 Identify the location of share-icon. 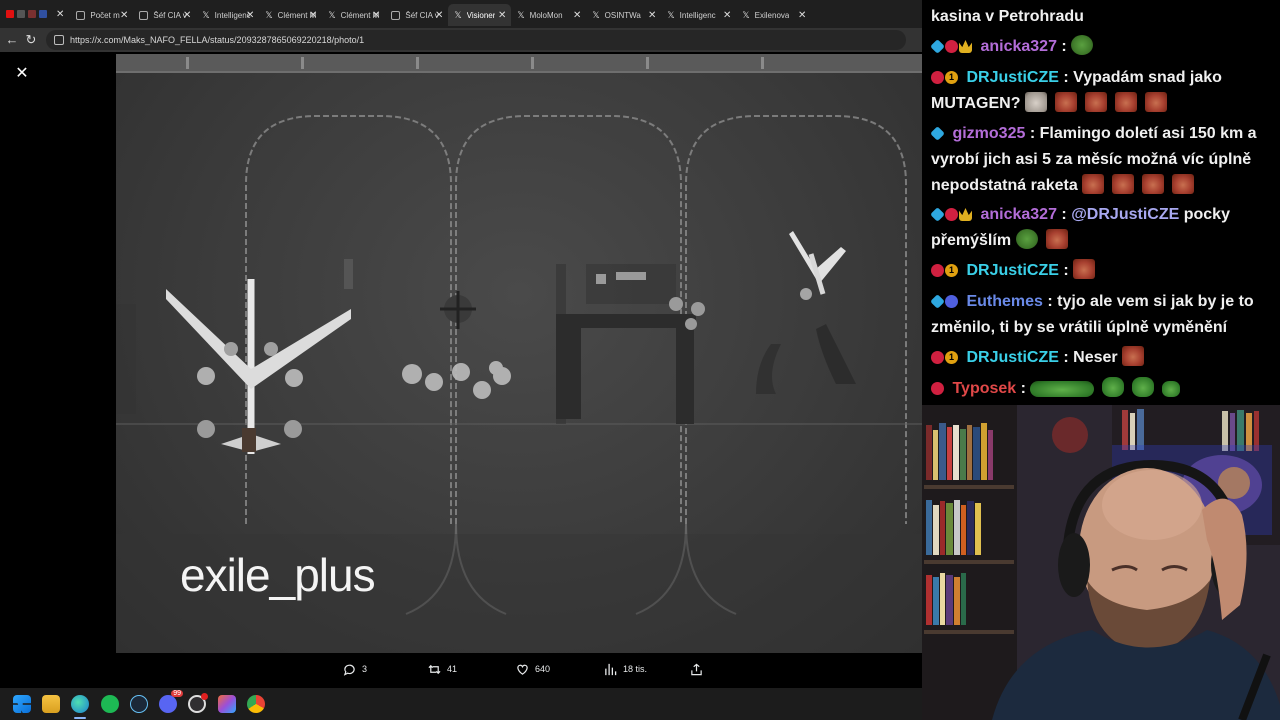
(696, 669).